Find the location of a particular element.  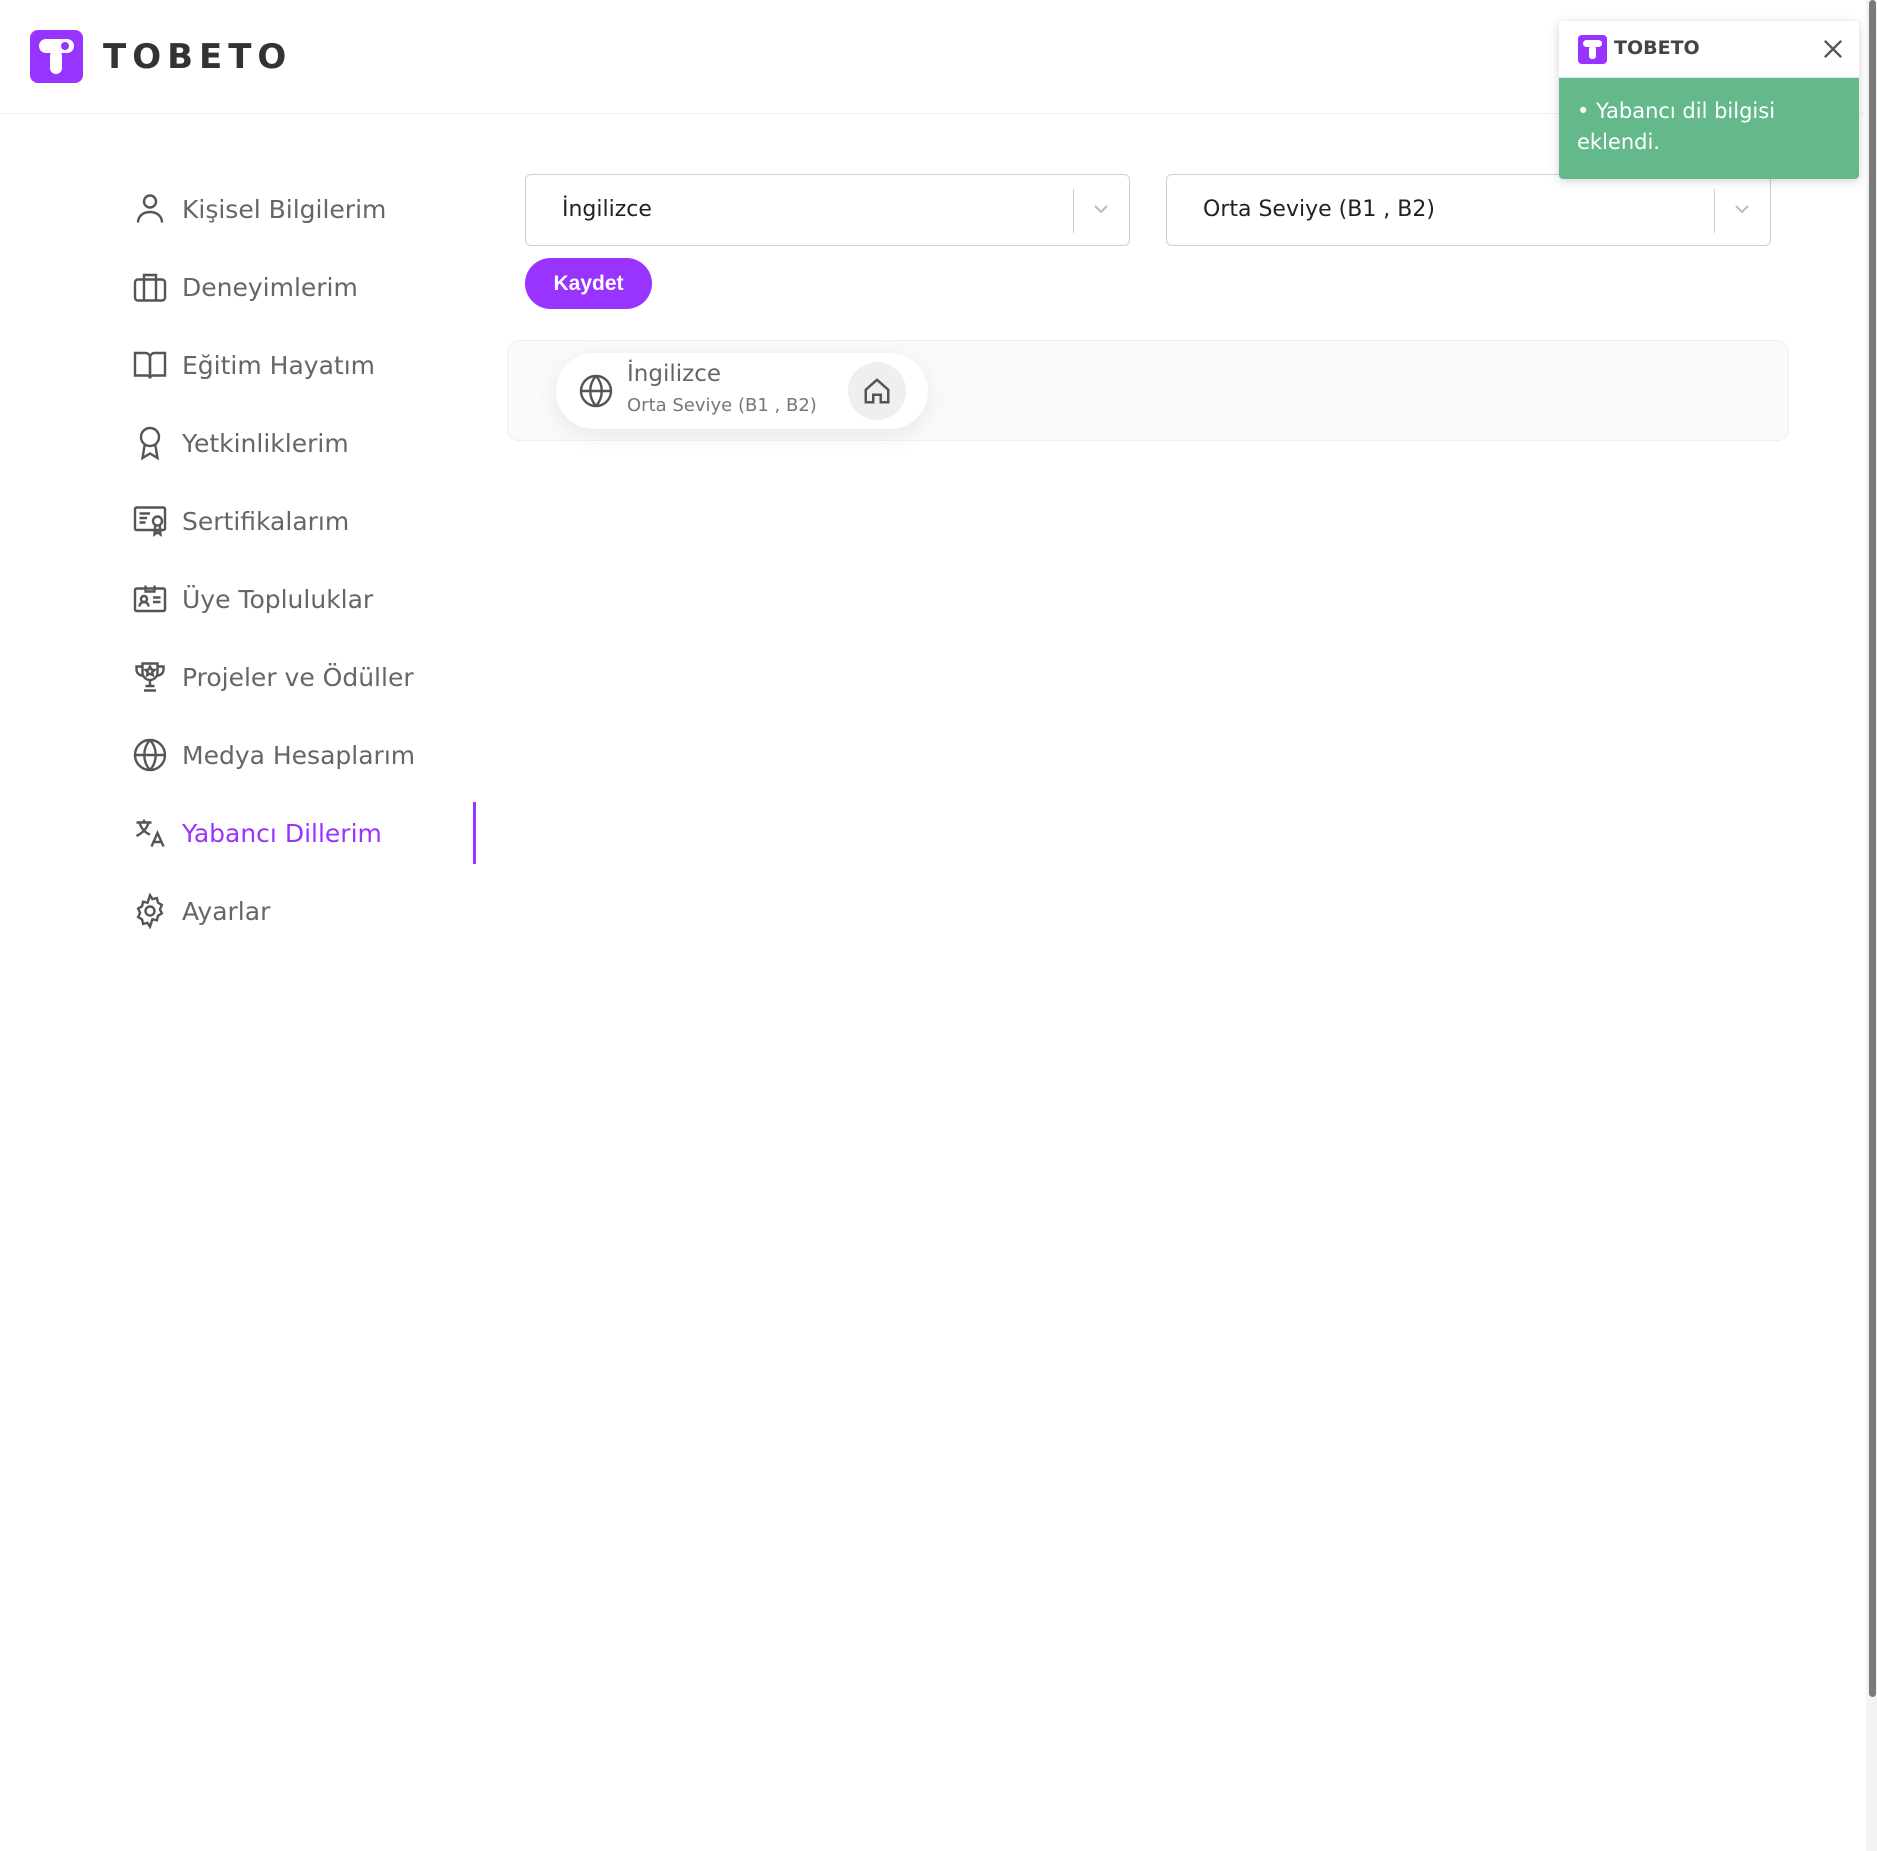

sidebar-item-skills: Yetkinliklerim is located at coordinates (305, 443).